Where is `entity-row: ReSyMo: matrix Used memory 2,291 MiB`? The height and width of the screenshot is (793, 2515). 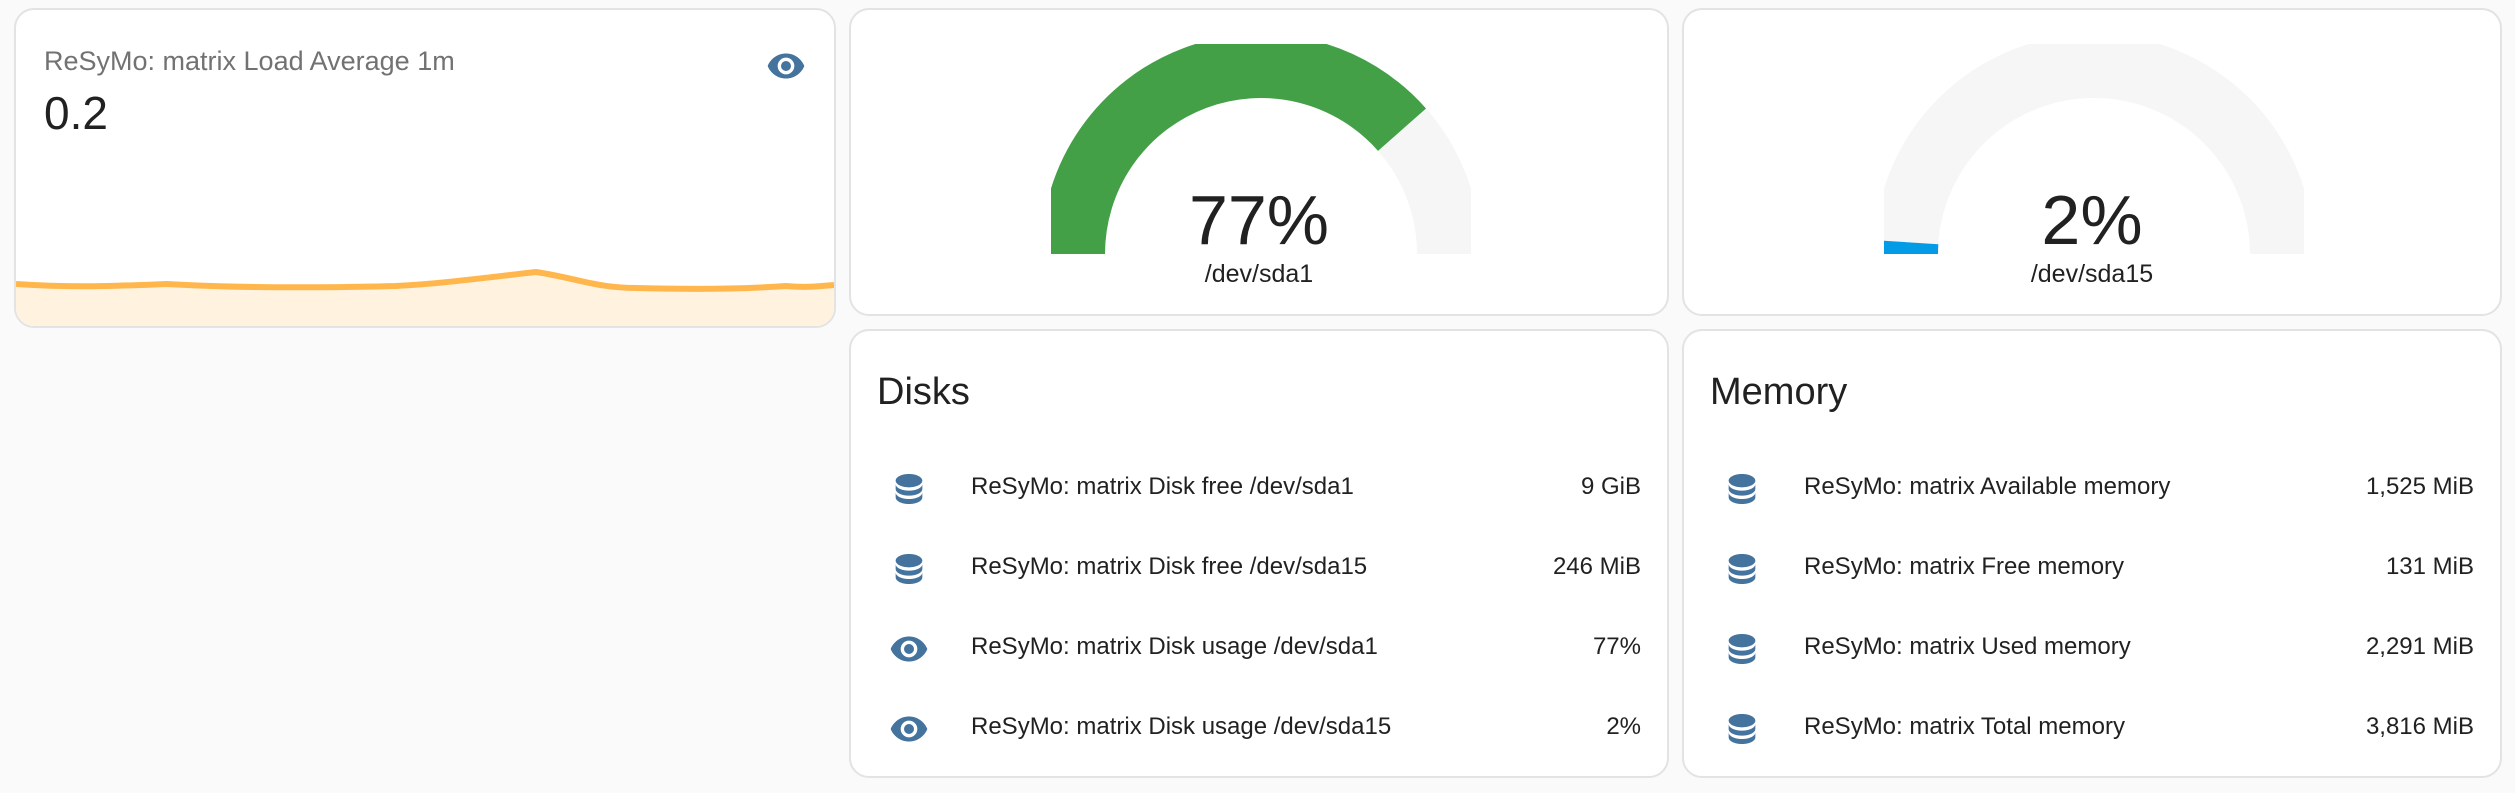
entity-row: ReSyMo: matrix Used memory 2,291 MiB is located at coordinates (2092, 649).